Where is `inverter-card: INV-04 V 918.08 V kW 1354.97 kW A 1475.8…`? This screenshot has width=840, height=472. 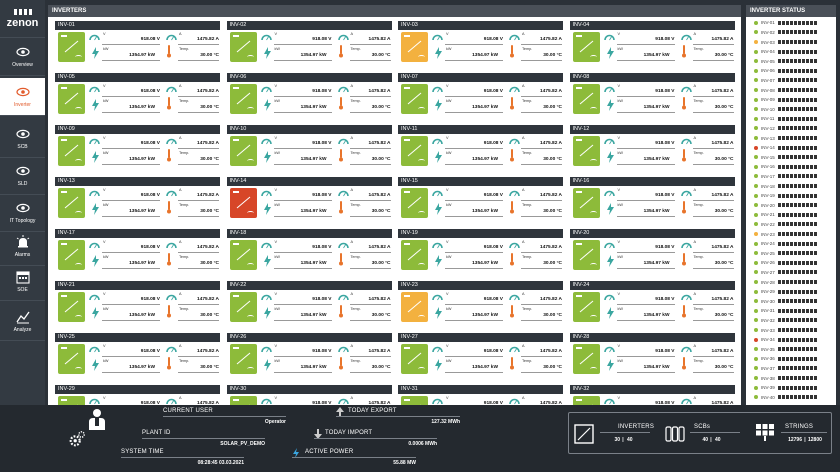
inverter-card: INV-04 V 918.08 V kW 1354.97 kW A 1475.8… is located at coordinates (652, 42).